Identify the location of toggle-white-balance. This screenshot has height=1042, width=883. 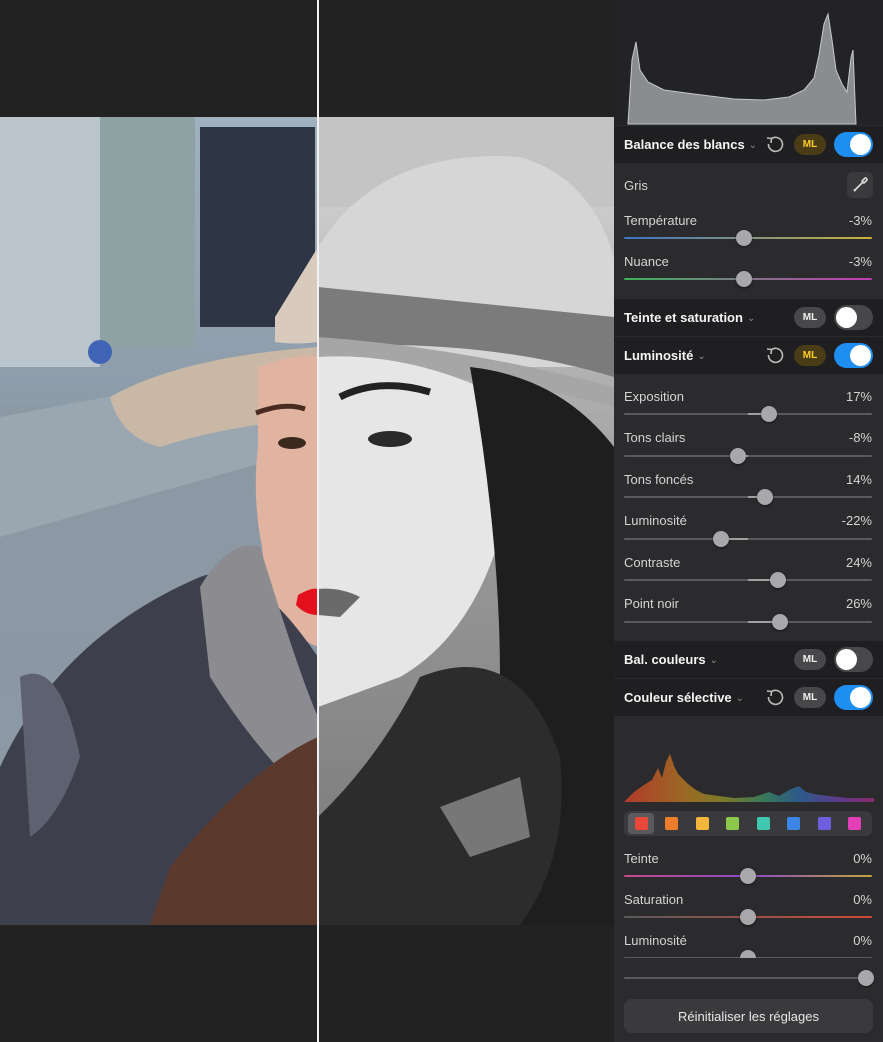
(853, 144).